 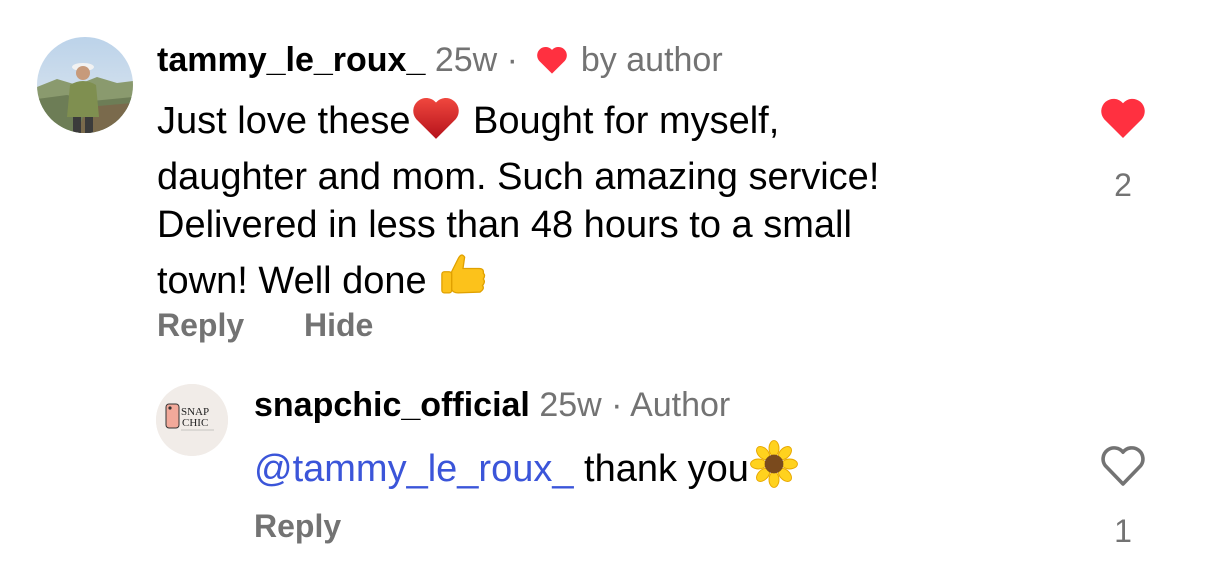 I want to click on author-badge: Author, so click(x=680, y=405).